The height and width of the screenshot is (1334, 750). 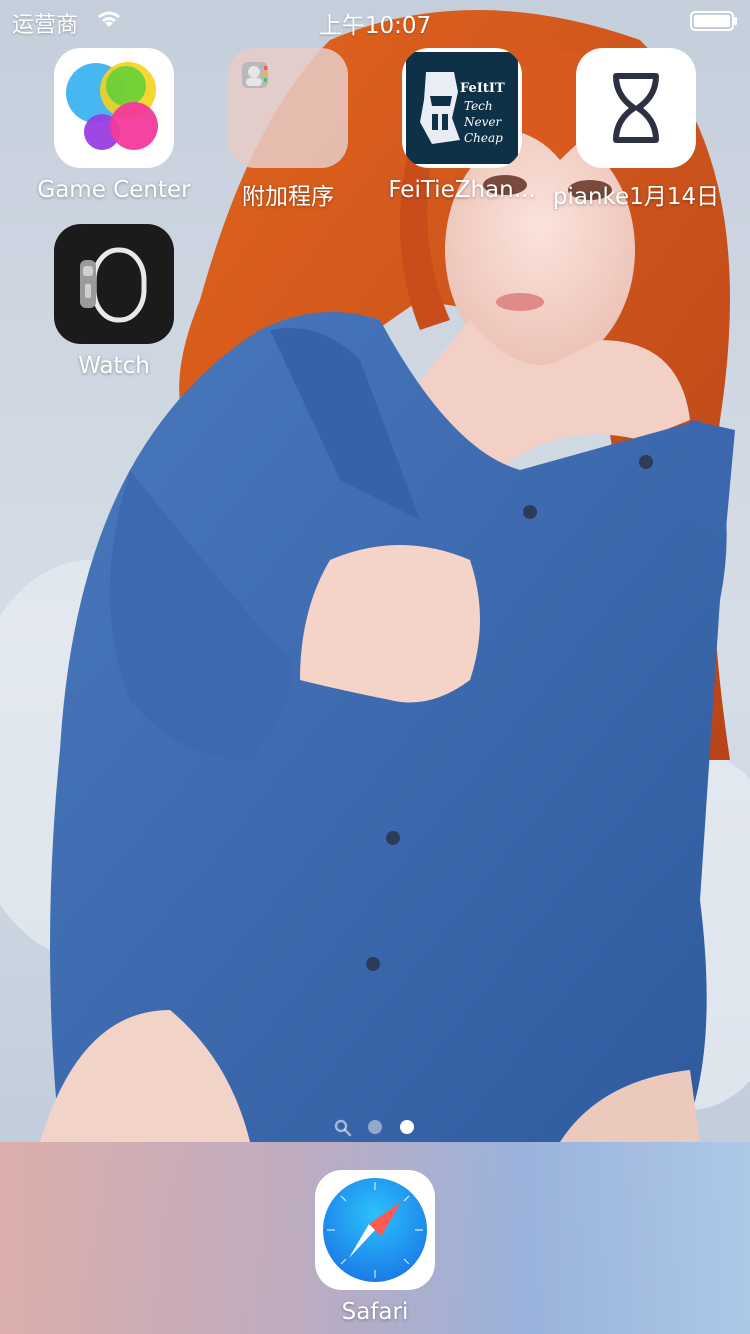 What do you see at coordinates (288, 197) in the screenshot?
I see `app-label: 附加程序` at bounding box center [288, 197].